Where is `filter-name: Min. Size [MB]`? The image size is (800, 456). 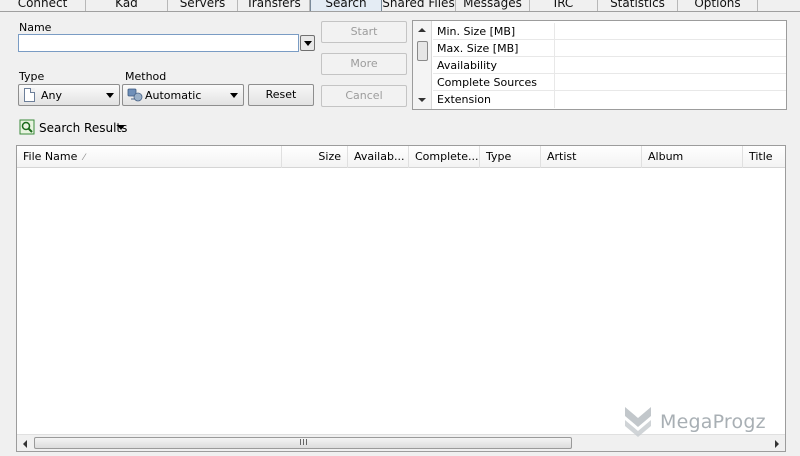 filter-name: Min. Size [MB] is located at coordinates (476, 31).